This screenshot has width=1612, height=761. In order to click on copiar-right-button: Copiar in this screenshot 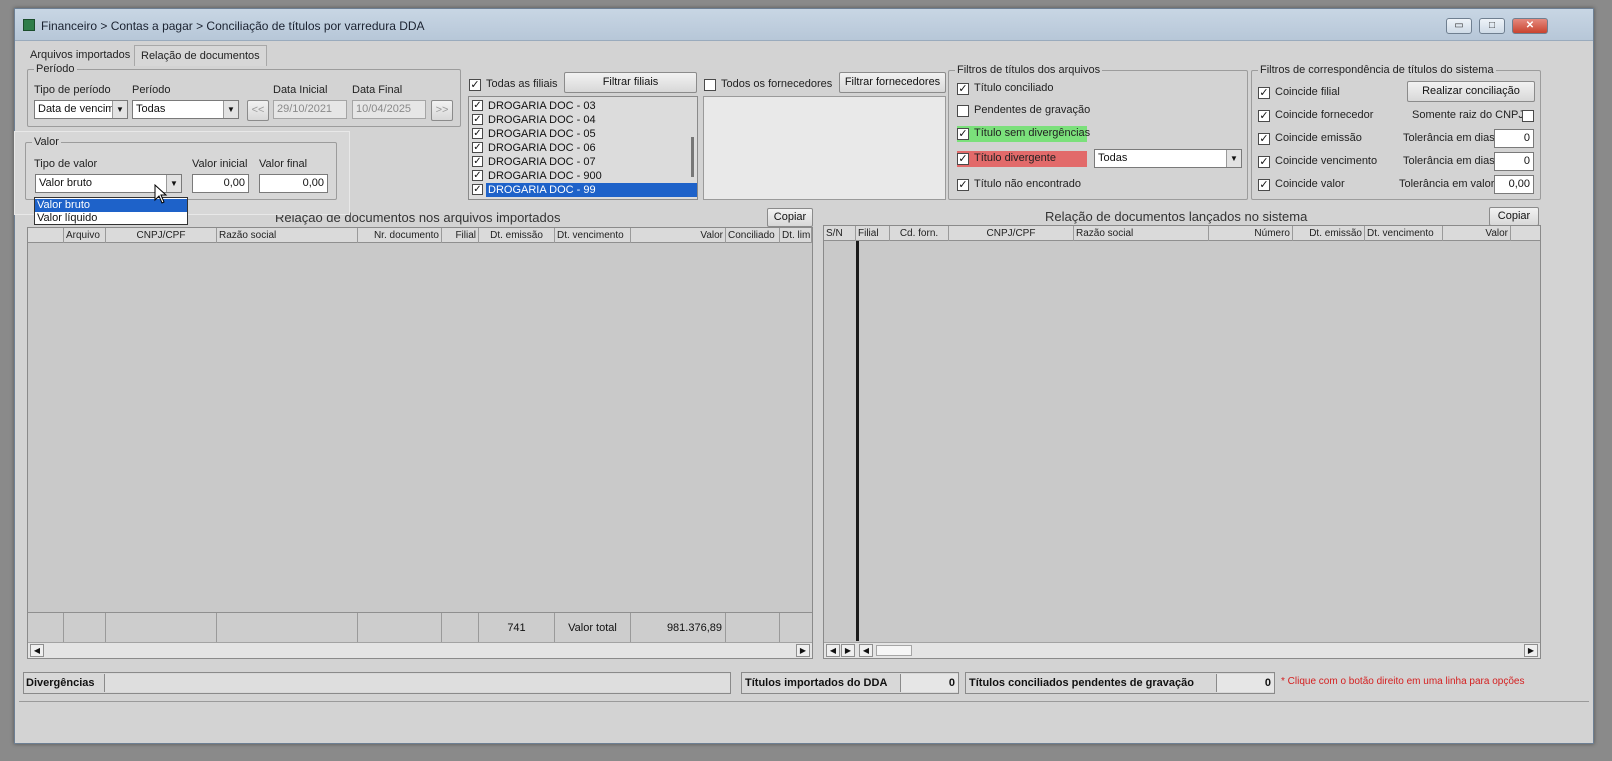, I will do `click(1514, 216)`.